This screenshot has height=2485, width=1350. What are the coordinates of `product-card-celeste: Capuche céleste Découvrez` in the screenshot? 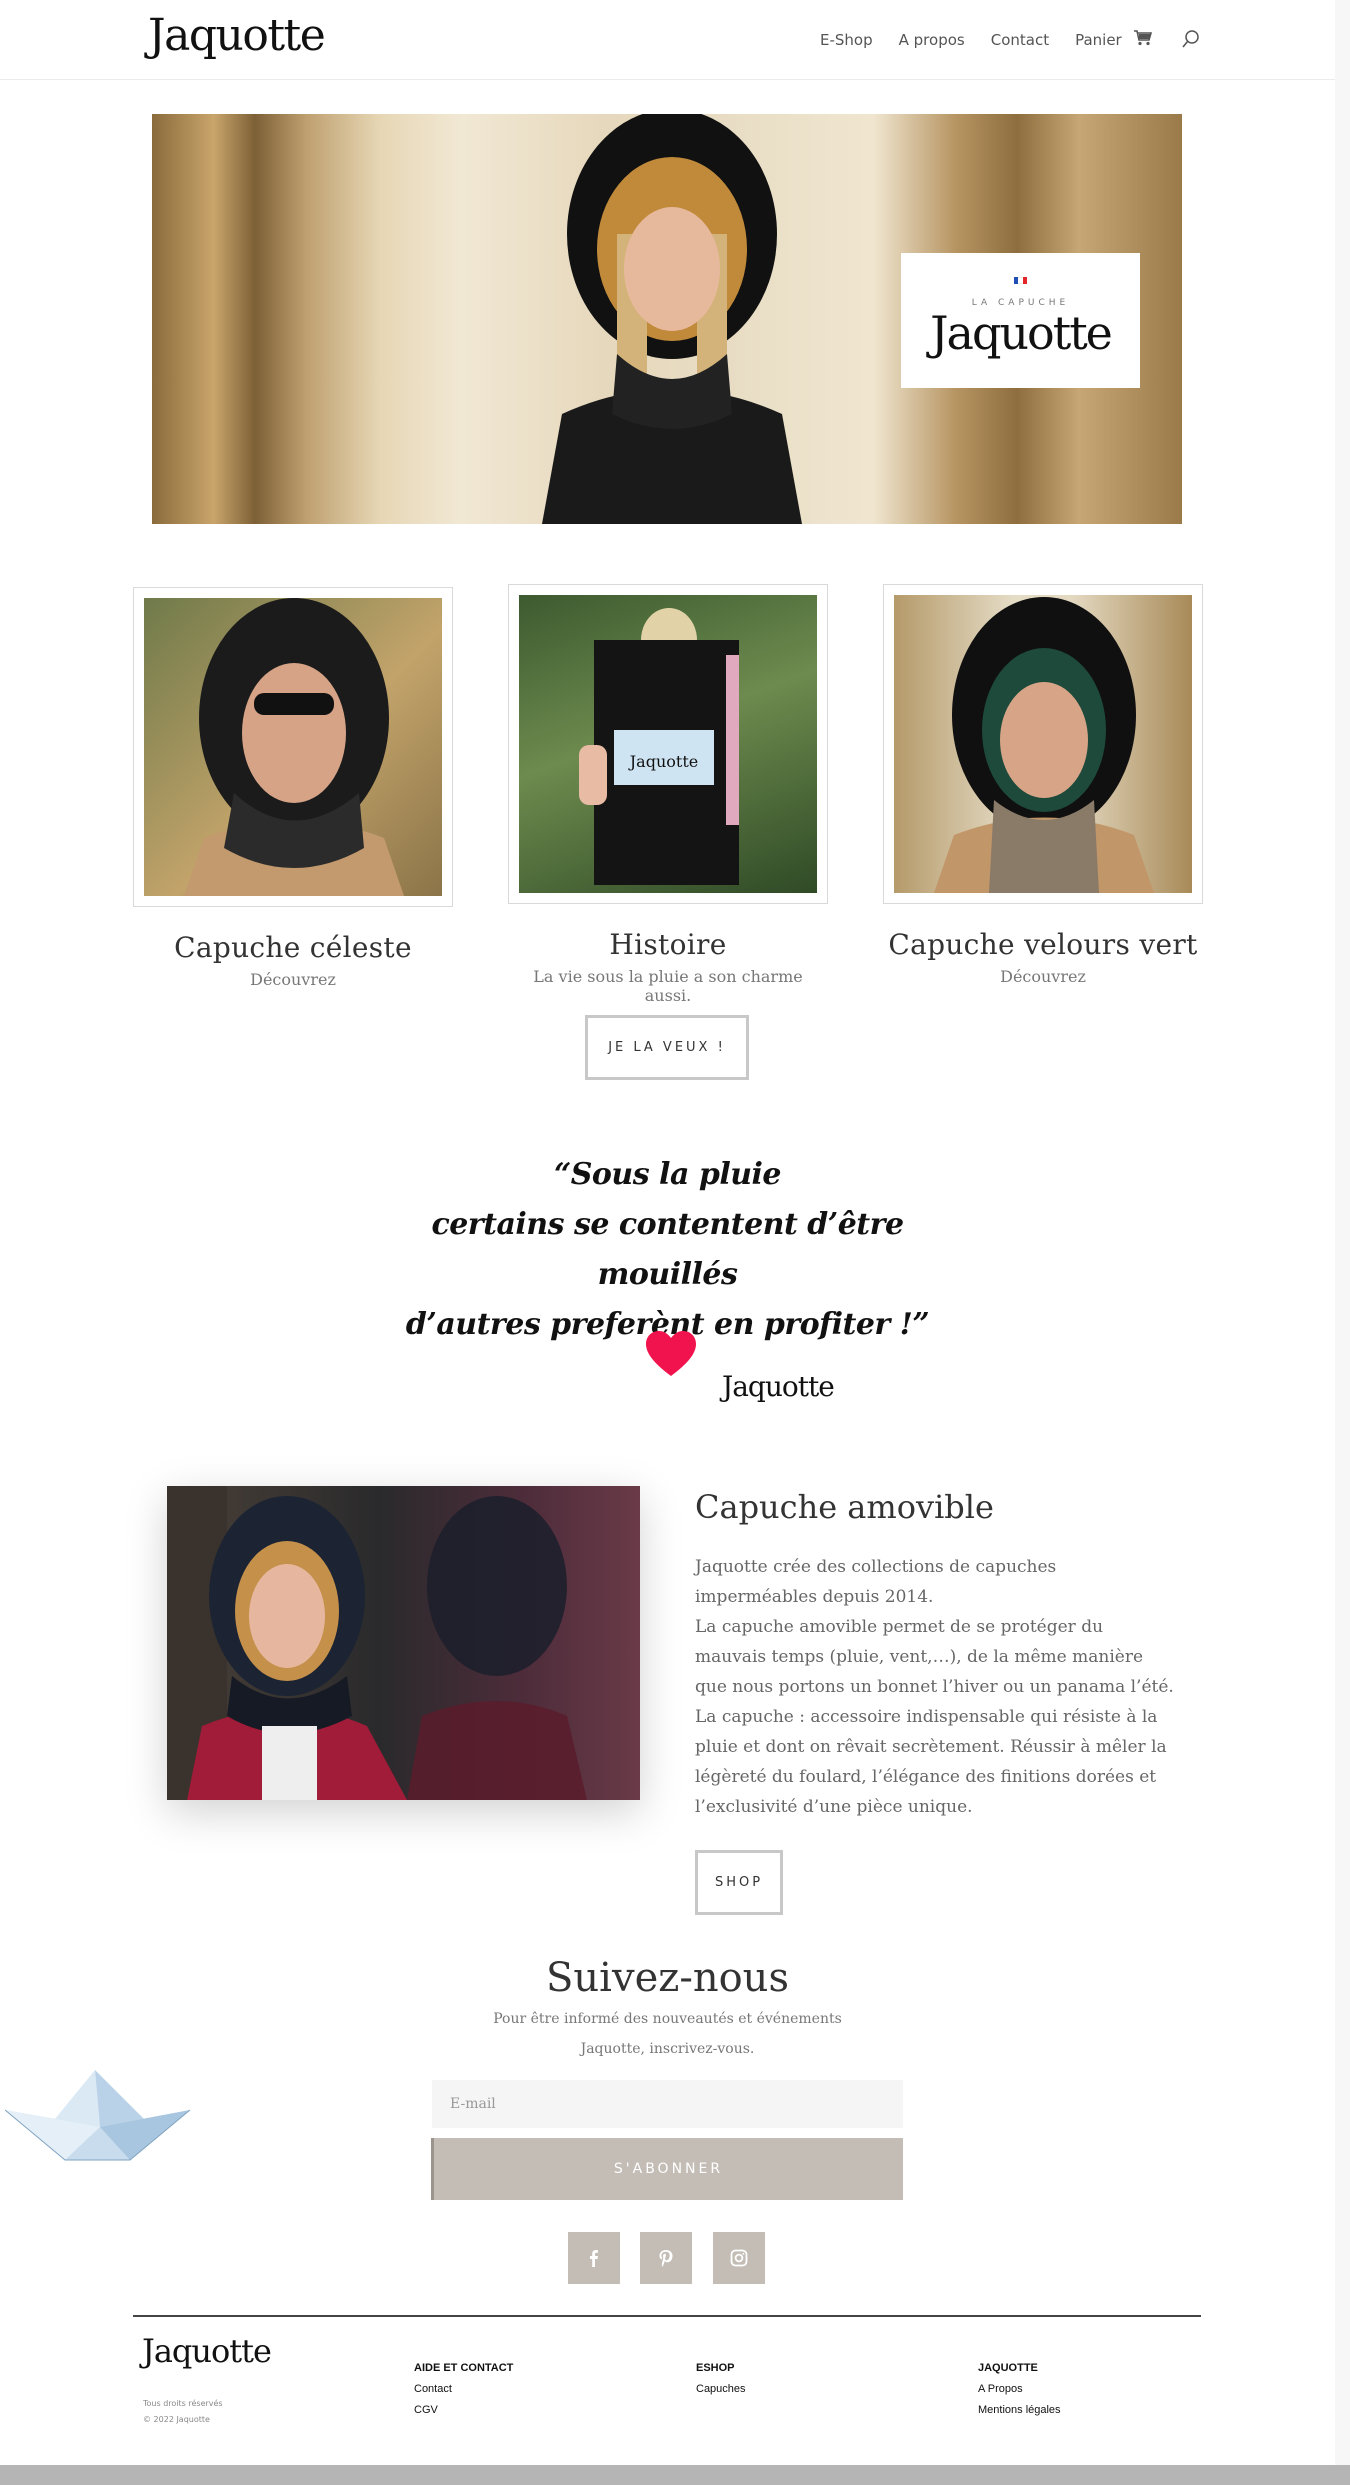 It's located at (293, 788).